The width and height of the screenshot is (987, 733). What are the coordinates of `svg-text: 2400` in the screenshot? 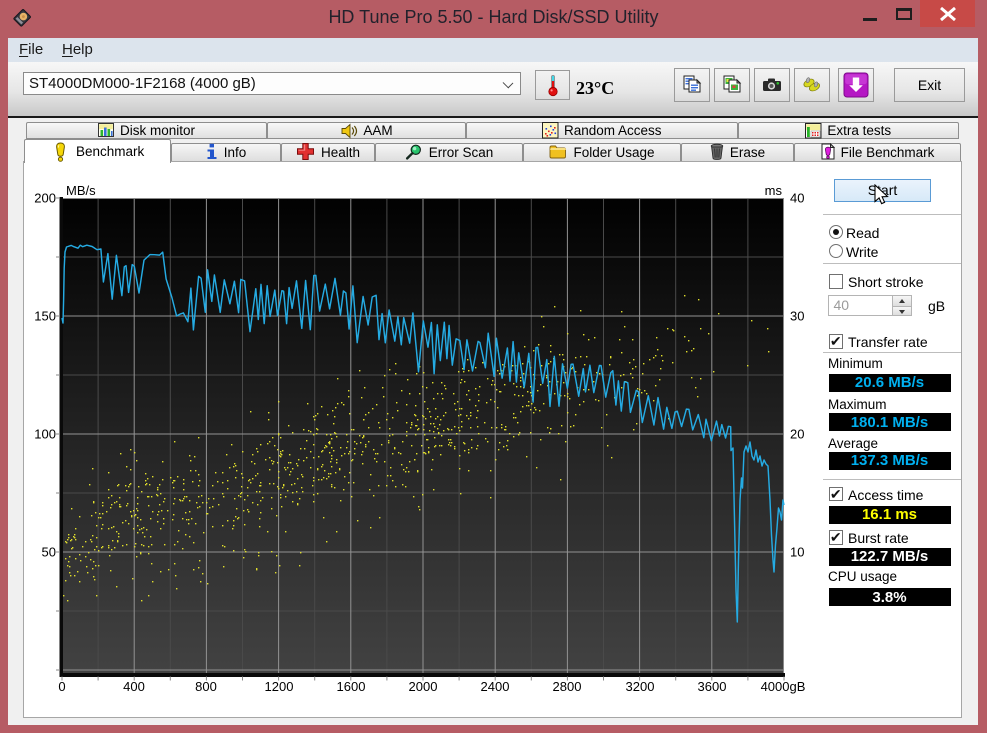 It's located at (495, 686).